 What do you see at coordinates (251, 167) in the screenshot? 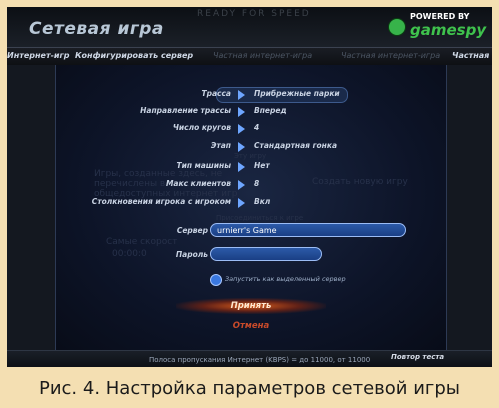
I see `setting-car-type: Тип машины Нет` at bounding box center [251, 167].